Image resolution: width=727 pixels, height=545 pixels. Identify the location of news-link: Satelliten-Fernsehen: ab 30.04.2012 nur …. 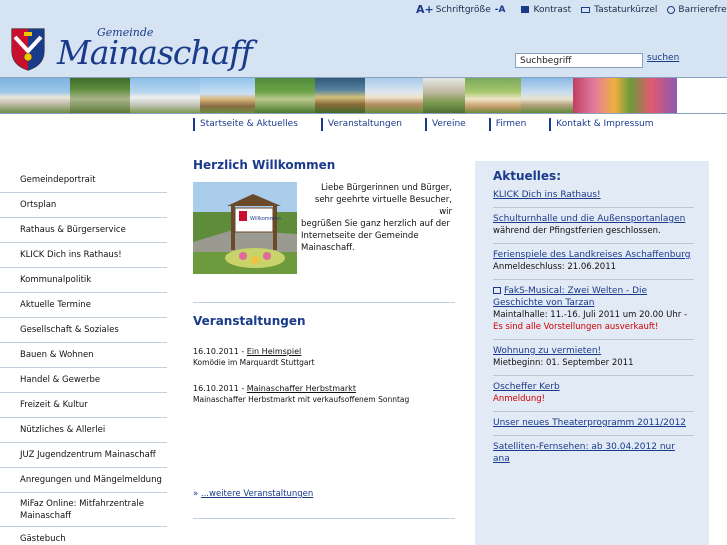
(593, 453).